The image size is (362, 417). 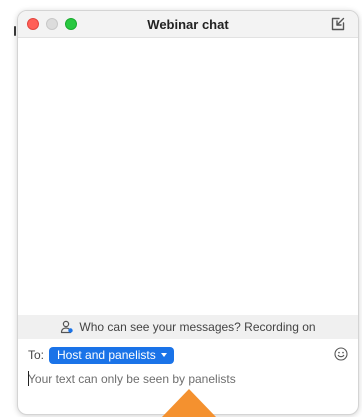 What do you see at coordinates (341, 354) in the screenshot?
I see `smiley-icon` at bounding box center [341, 354].